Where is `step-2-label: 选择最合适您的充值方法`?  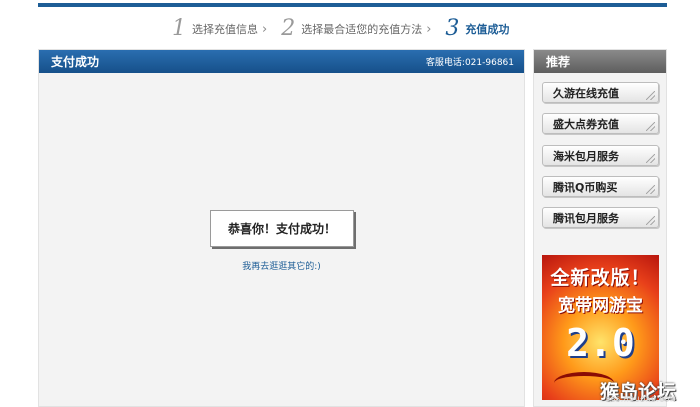
step-2-label: 选择最合适您的充值方法 is located at coordinates (362, 29).